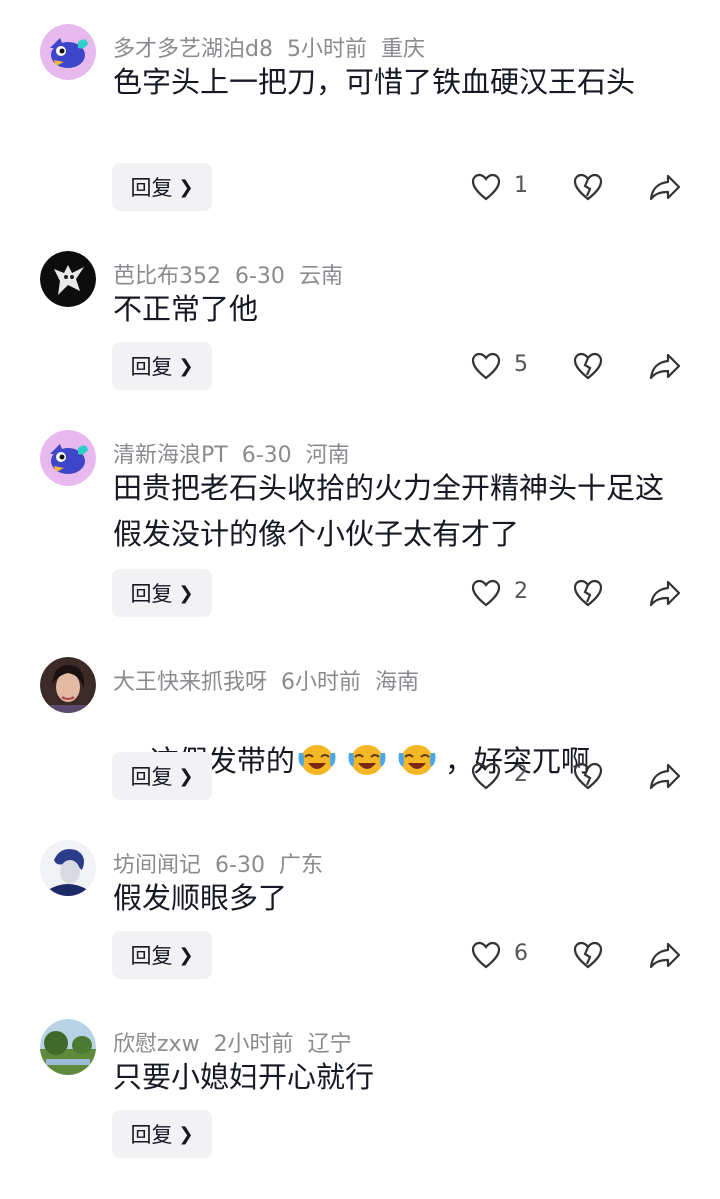  I want to click on landscape-avatar-icon, so click(68, 1047).